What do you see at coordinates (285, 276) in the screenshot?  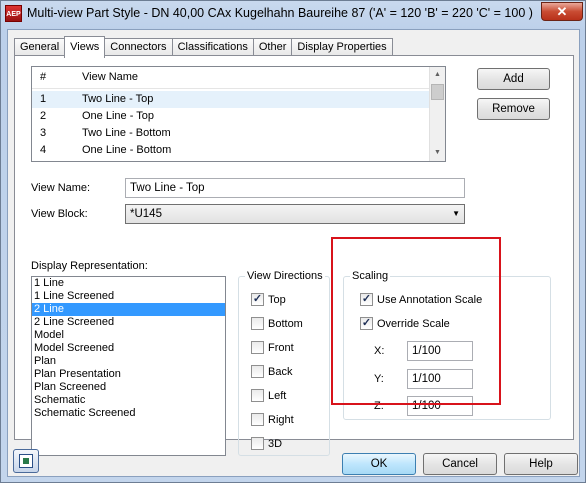 I see `view-directions-title: View Directions` at bounding box center [285, 276].